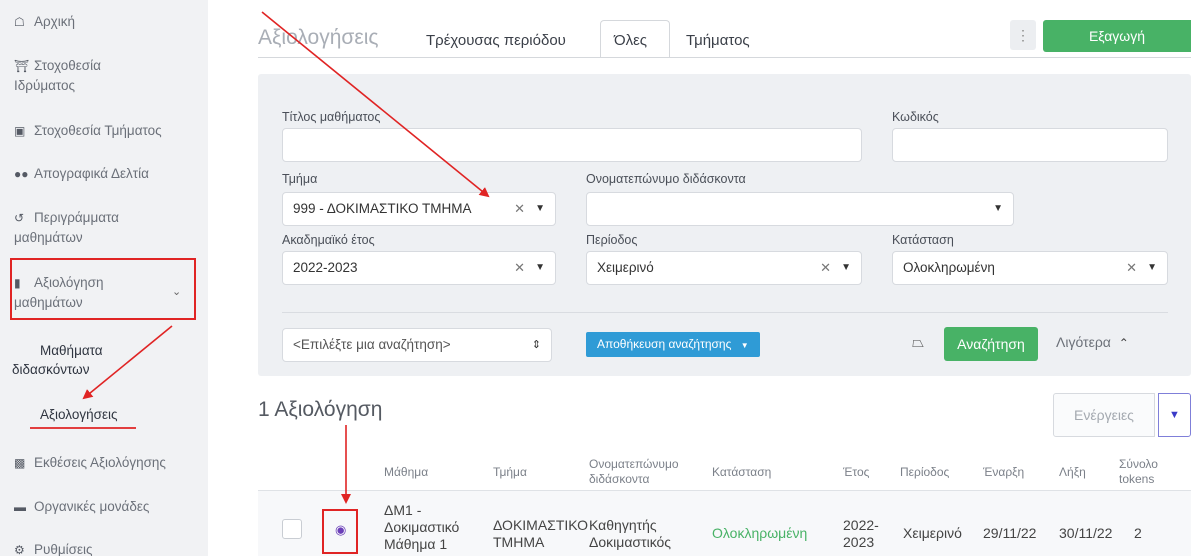 This screenshot has width=1191, height=556. Describe the element at coordinates (76, 217) in the screenshot. I see `sidebar-item-label: Περιγράμματα` at that location.